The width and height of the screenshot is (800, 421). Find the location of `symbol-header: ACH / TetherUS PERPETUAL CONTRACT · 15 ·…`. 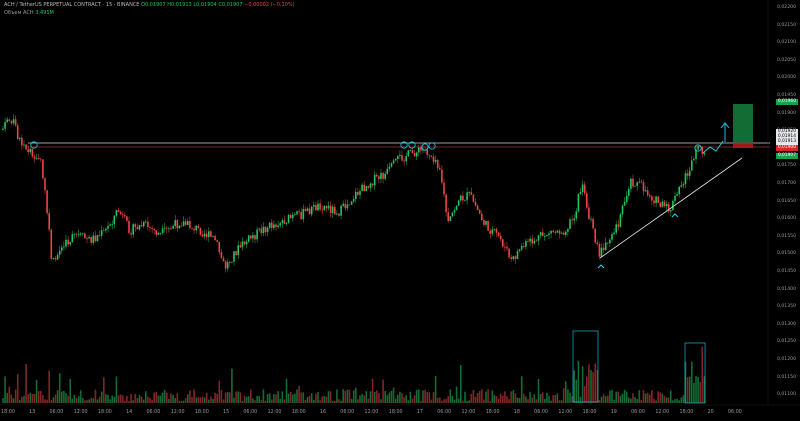

symbol-header: ACH / TetherUS PERPETUAL CONTRACT · 15 ·… is located at coordinates (149, 5).